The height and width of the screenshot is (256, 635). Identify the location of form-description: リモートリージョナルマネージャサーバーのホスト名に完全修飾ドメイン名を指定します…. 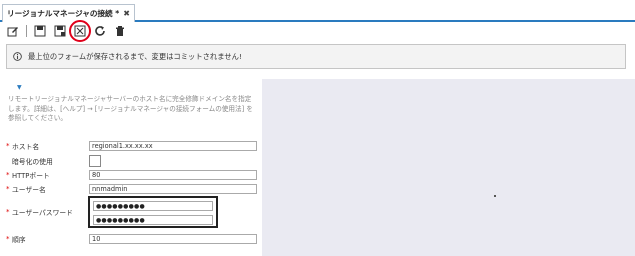
(130, 109).